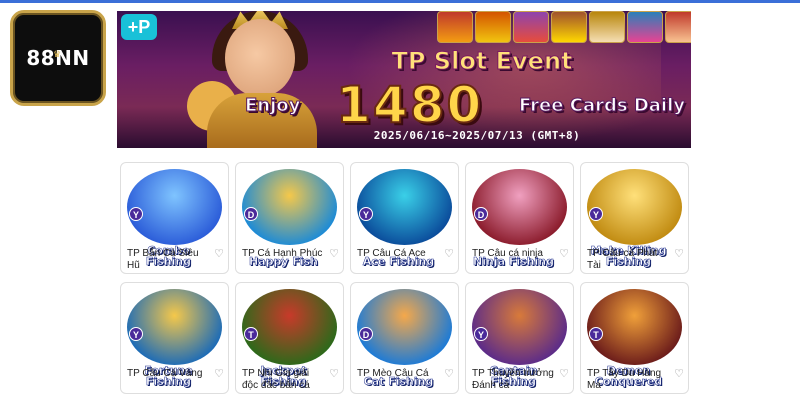  Describe the element at coordinates (139, 27) in the screenshot. I see `provider-badge: +P` at that location.